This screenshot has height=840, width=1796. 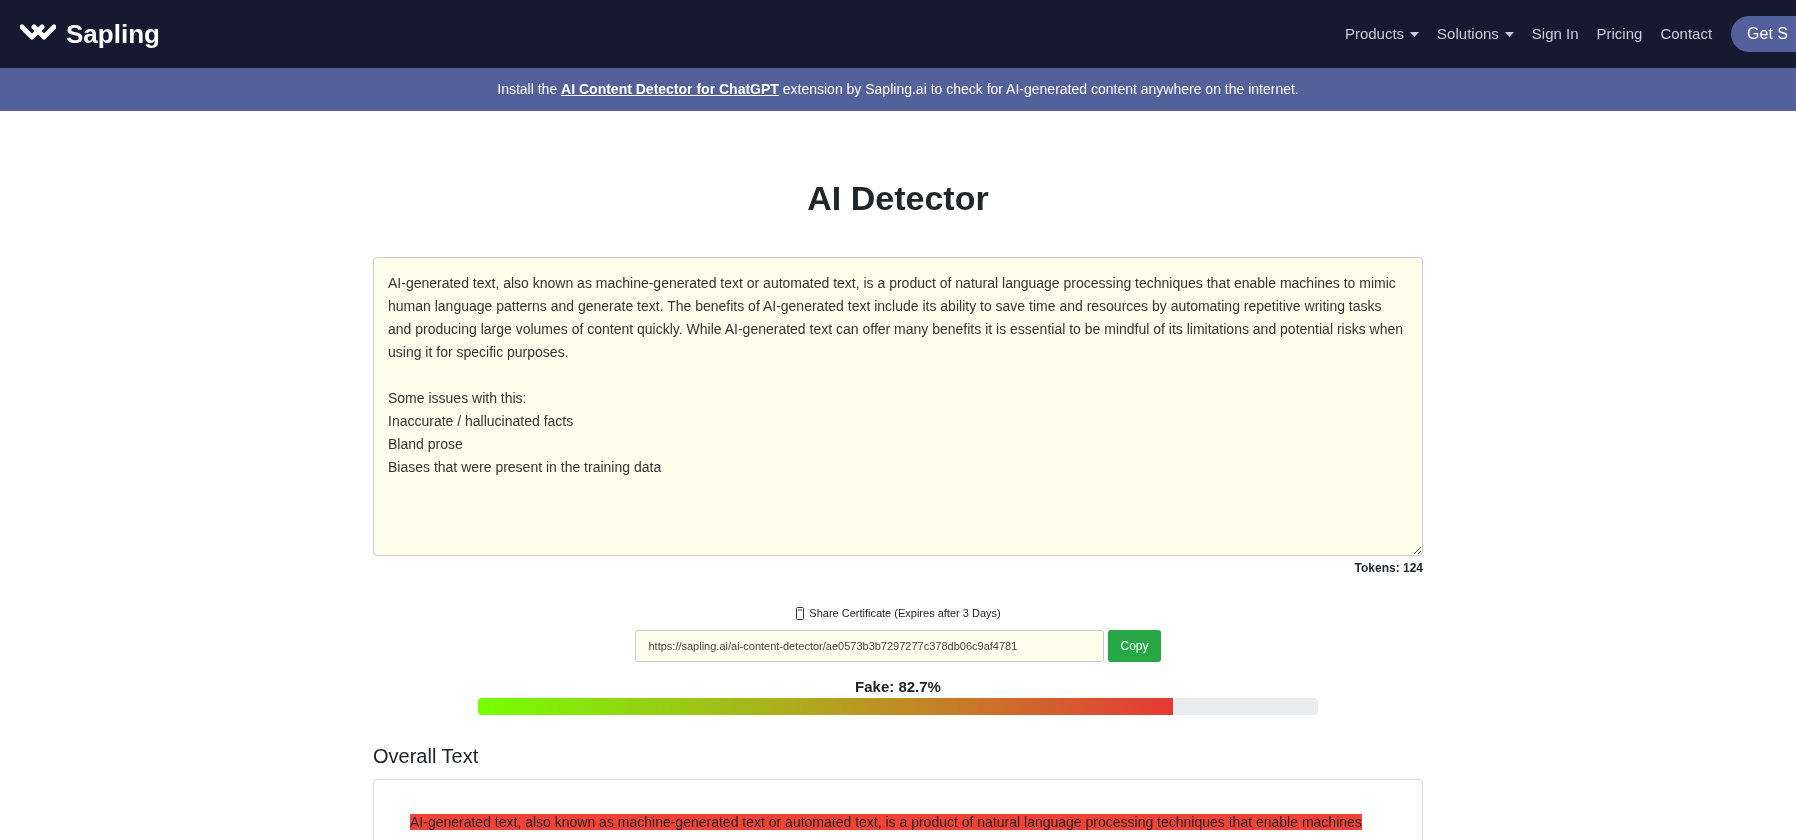 I want to click on scroll-icon, so click(x=800, y=613).